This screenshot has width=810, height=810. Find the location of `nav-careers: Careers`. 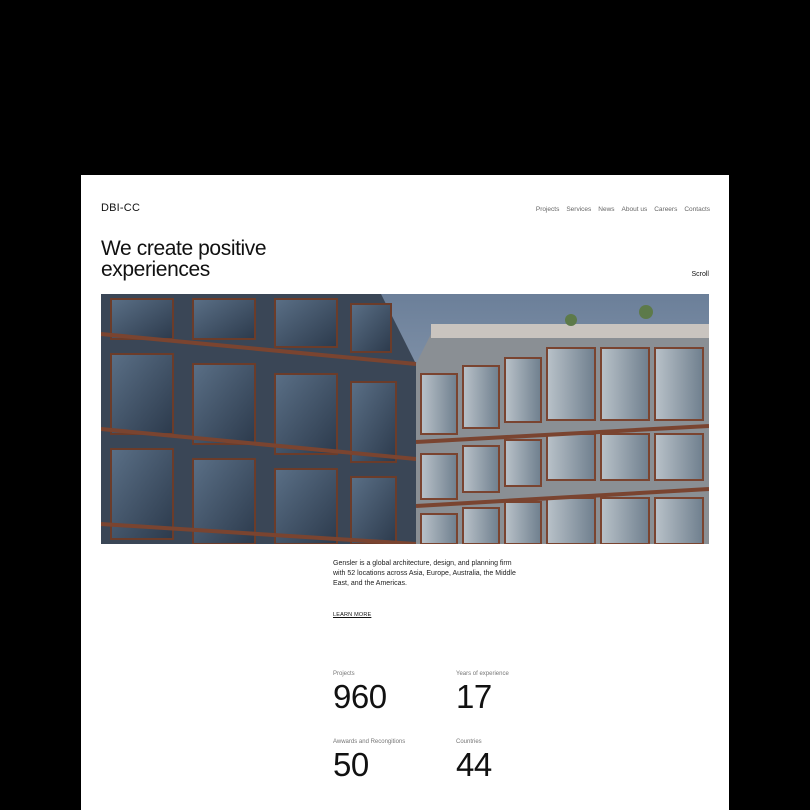

nav-careers: Careers is located at coordinates (665, 209).